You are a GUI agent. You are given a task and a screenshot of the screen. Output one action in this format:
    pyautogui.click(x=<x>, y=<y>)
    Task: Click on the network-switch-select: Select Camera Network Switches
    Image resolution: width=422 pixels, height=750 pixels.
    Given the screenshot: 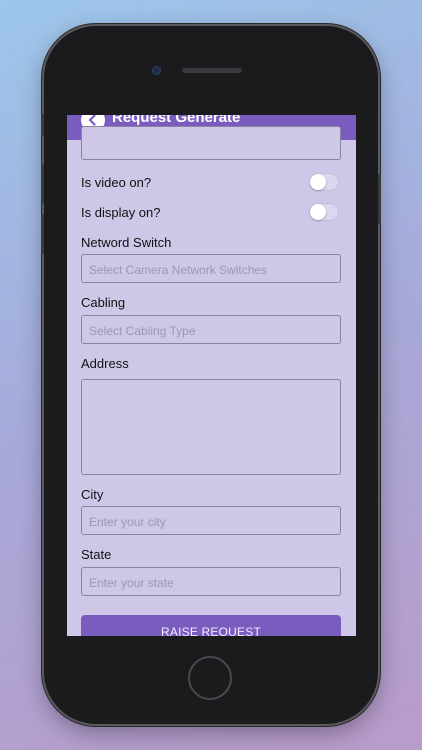 What is the action you would take?
    pyautogui.click(x=211, y=268)
    